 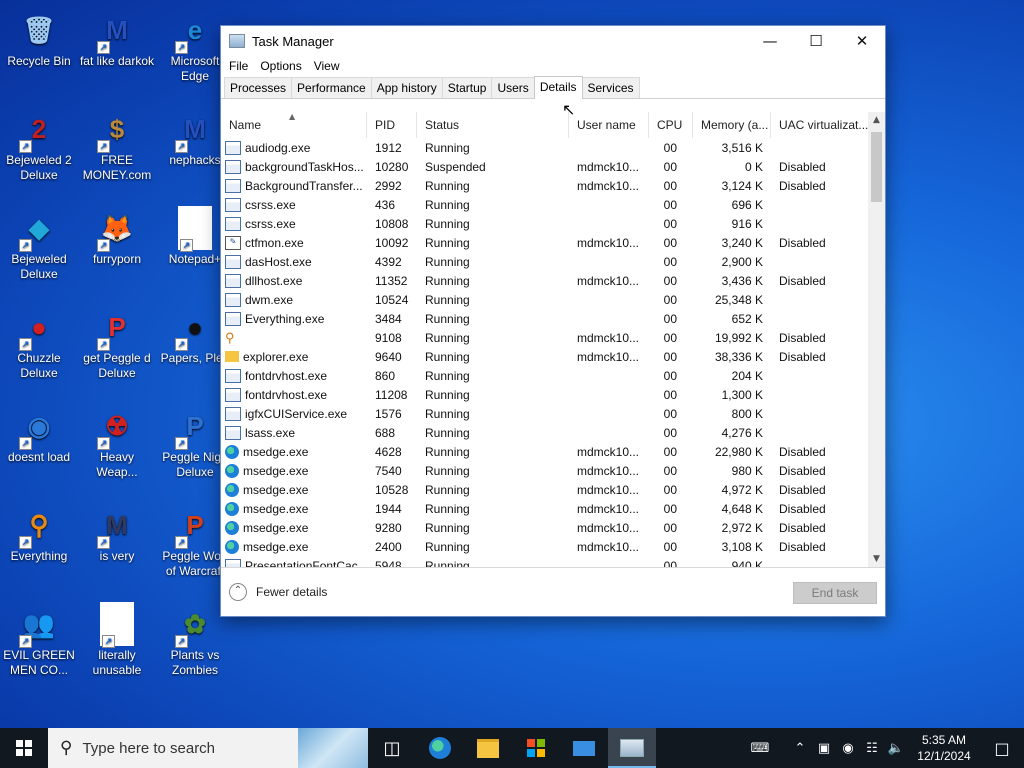 What do you see at coordinates (872, 748) in the screenshot?
I see `network-icon: ☷` at bounding box center [872, 748].